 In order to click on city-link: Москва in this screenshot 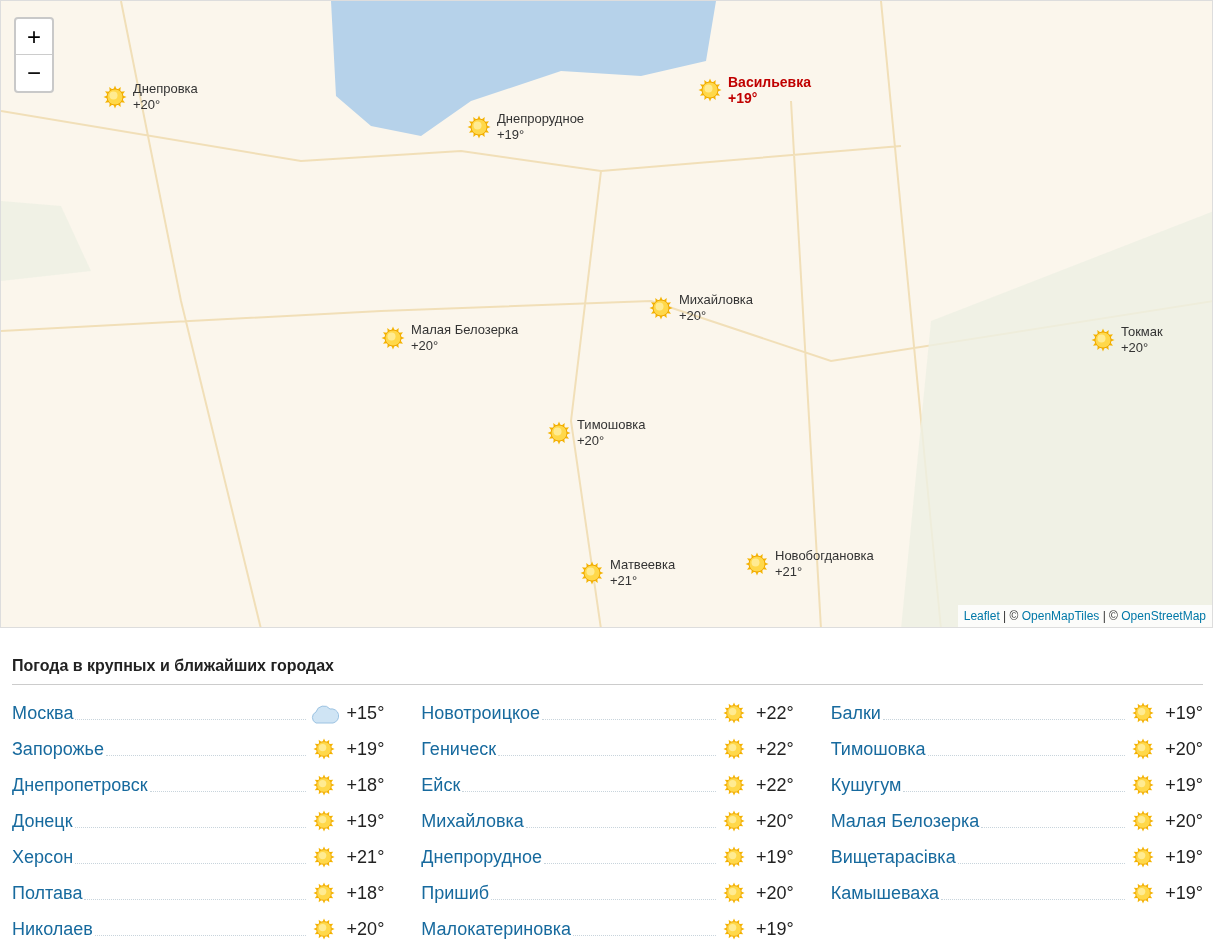, I will do `click(43, 713)`.